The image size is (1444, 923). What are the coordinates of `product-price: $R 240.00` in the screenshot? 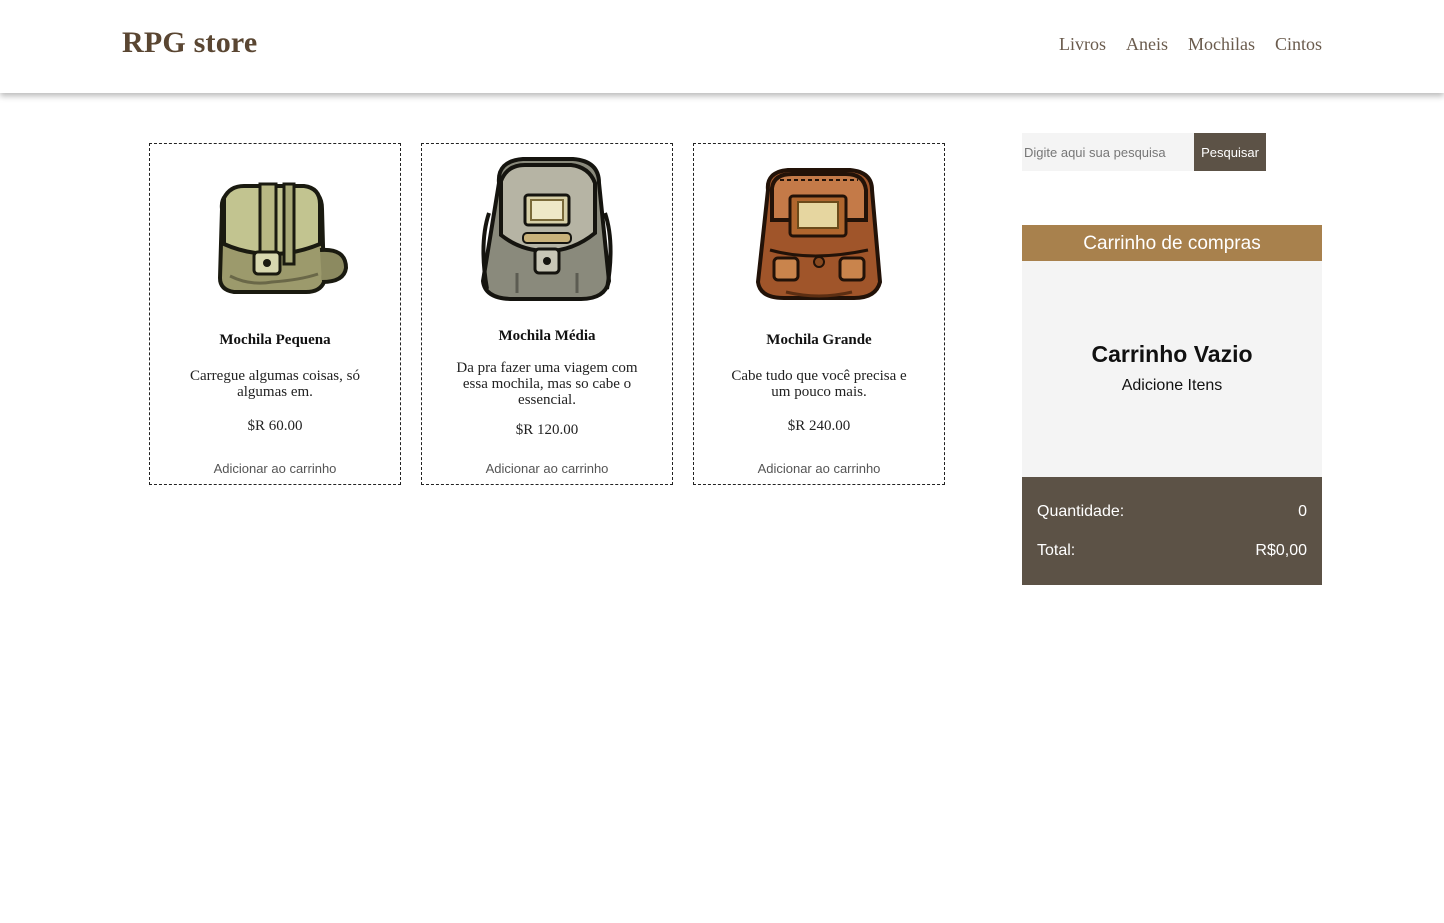 It's located at (819, 426).